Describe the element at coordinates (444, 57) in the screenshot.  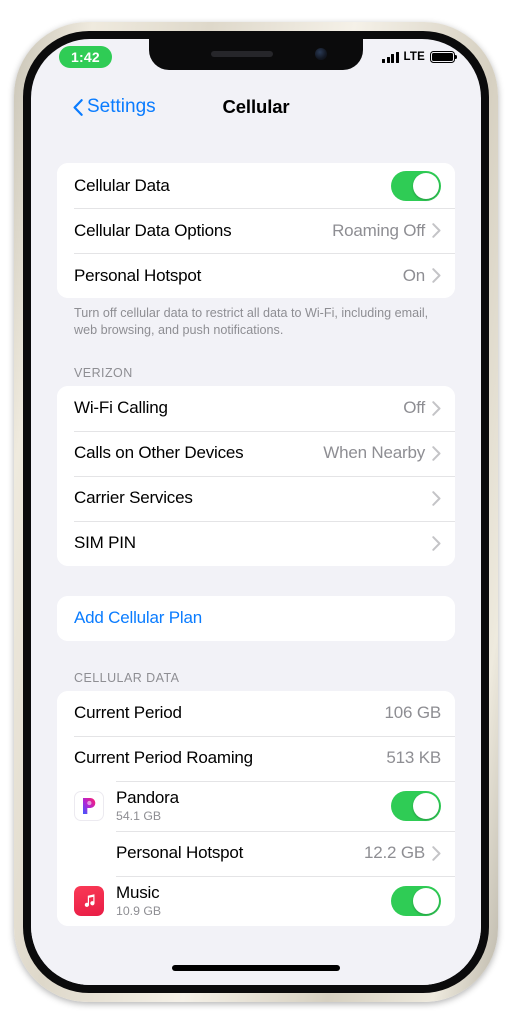
I see `battery-icon` at that location.